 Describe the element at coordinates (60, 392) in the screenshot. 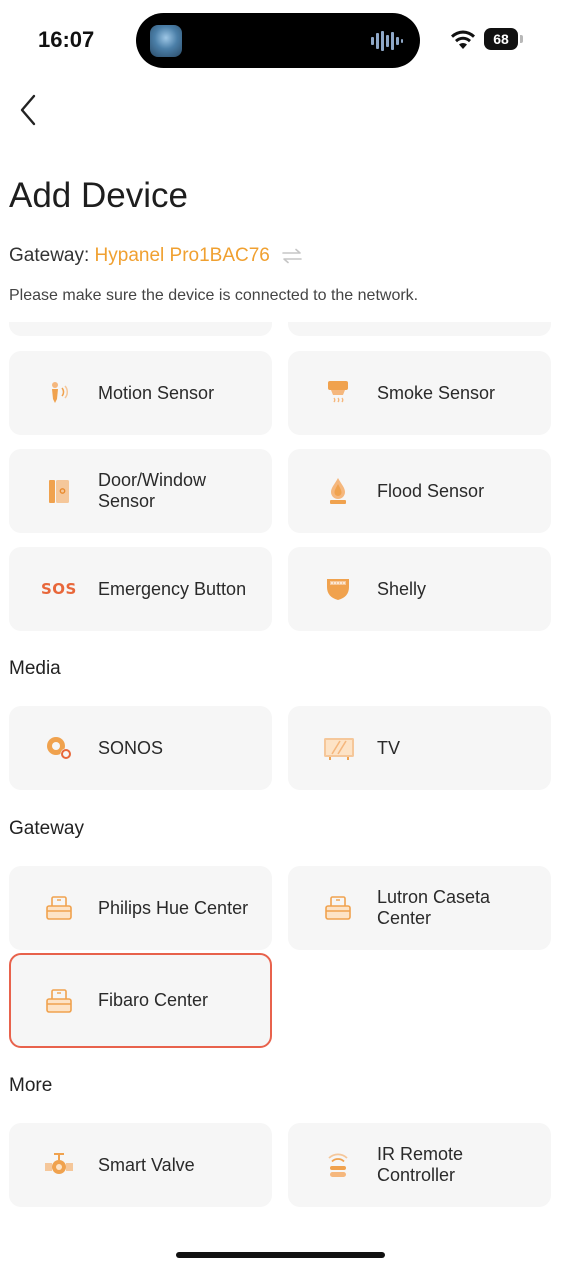

I see `motion-sensor-icon` at that location.